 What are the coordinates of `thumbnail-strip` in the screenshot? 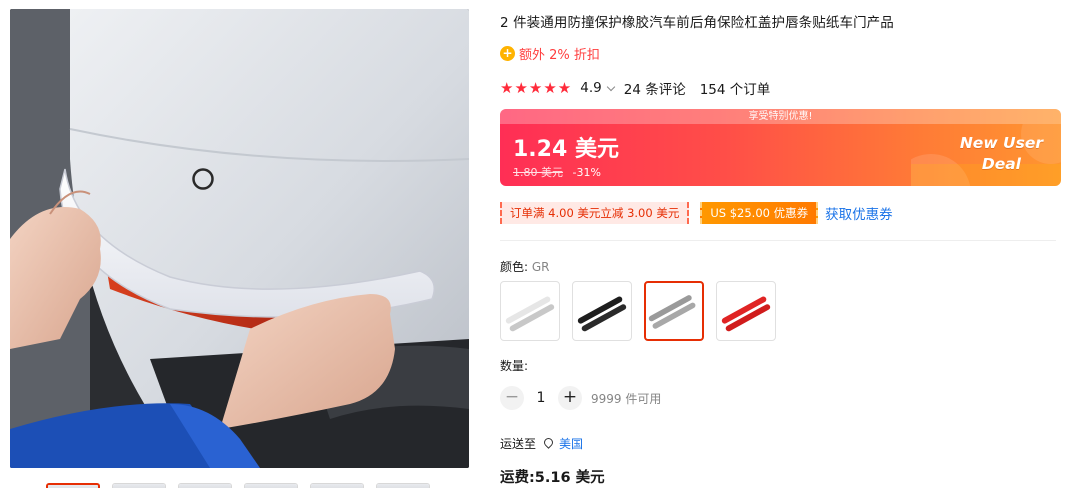 It's located at (246, 485).